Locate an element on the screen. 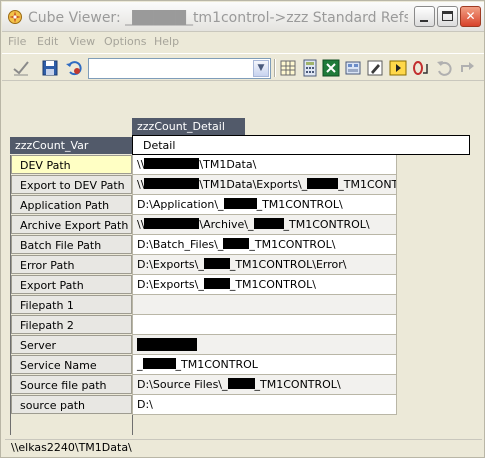 The width and height of the screenshot is (485, 458). row-dimension-header: zzzCount_Var is located at coordinates (71, 145).